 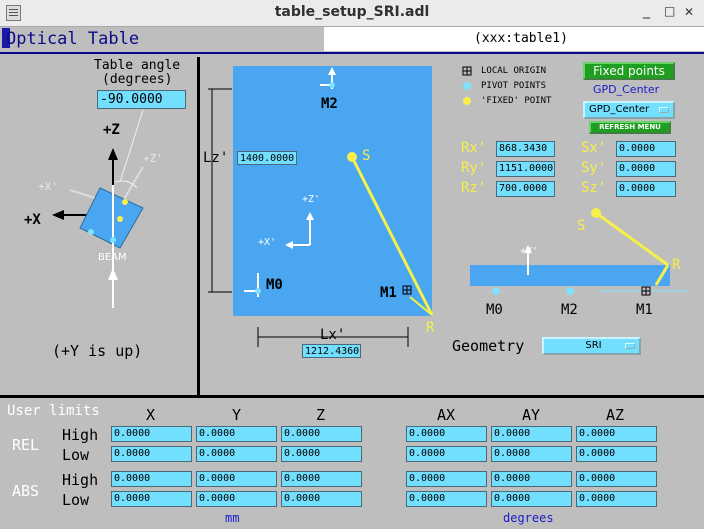 I want to click on rz-field: 700.0000, so click(x=525, y=189).